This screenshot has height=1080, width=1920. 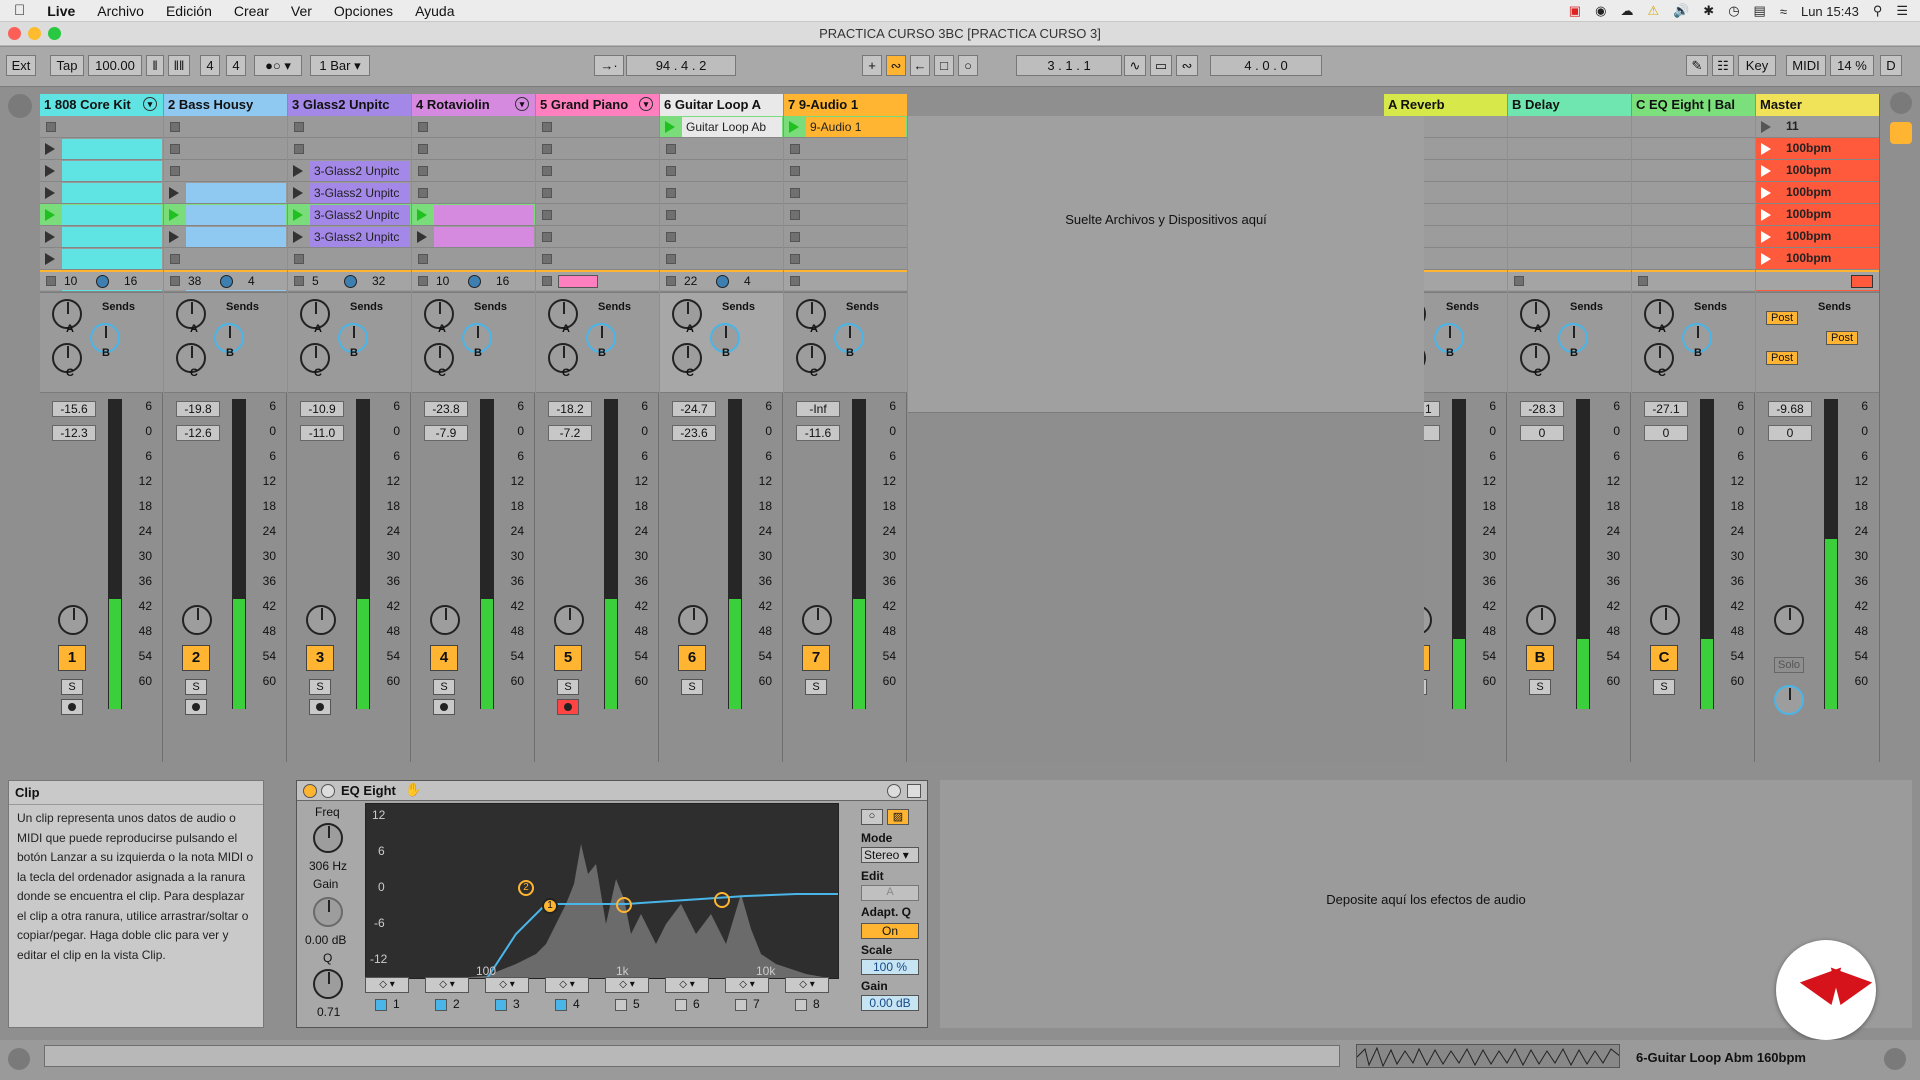 I want to click on volume-field: -27.1, so click(x=1666, y=409).